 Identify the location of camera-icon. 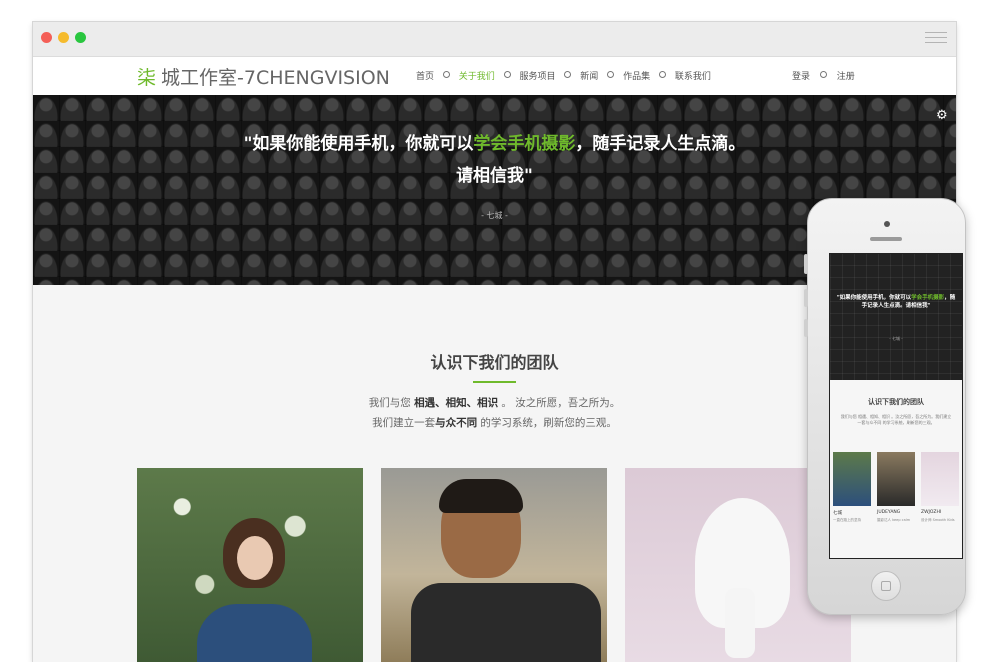
(887, 224).